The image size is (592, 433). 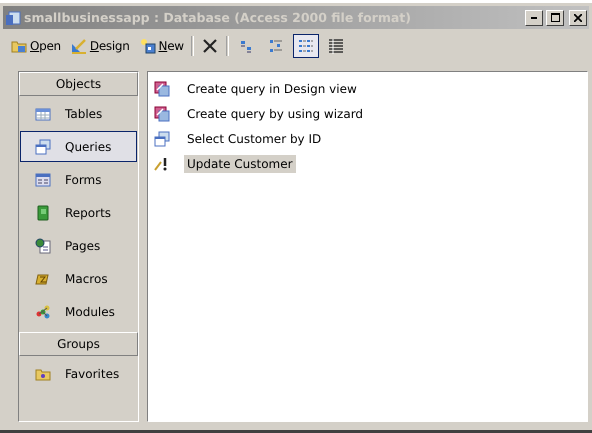 What do you see at coordinates (336, 46) in the screenshot?
I see `details-view-icon` at bounding box center [336, 46].